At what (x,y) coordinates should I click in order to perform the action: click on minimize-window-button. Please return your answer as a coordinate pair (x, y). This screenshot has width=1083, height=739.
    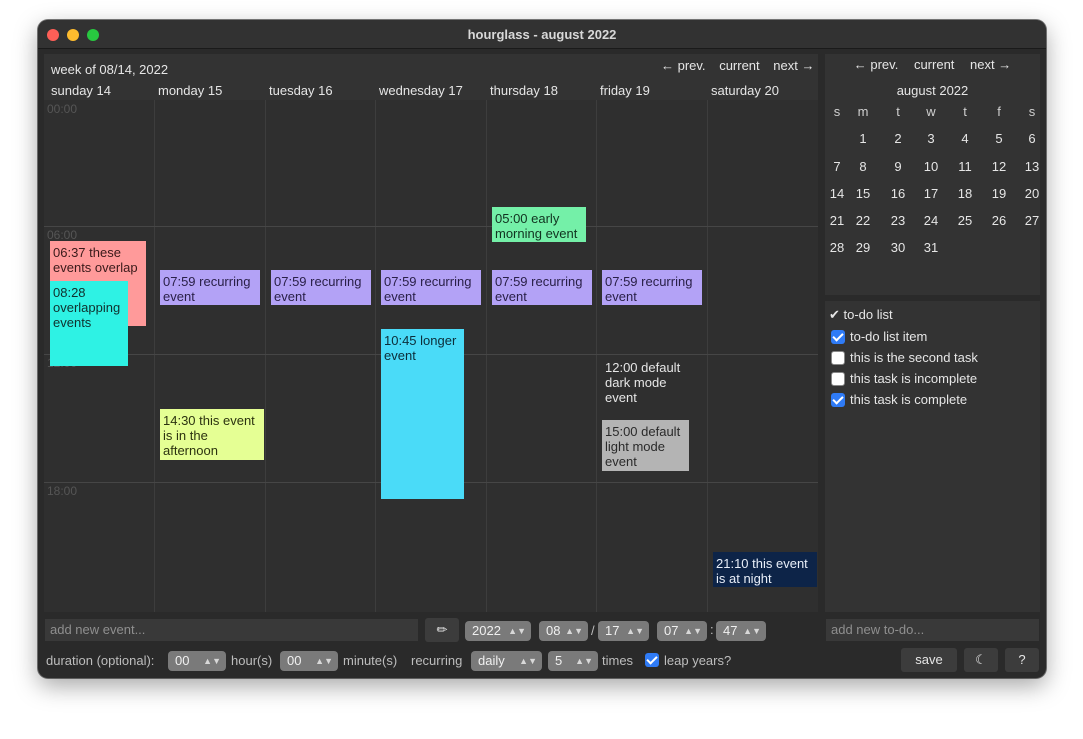
    Looking at the image, I should click on (73, 35).